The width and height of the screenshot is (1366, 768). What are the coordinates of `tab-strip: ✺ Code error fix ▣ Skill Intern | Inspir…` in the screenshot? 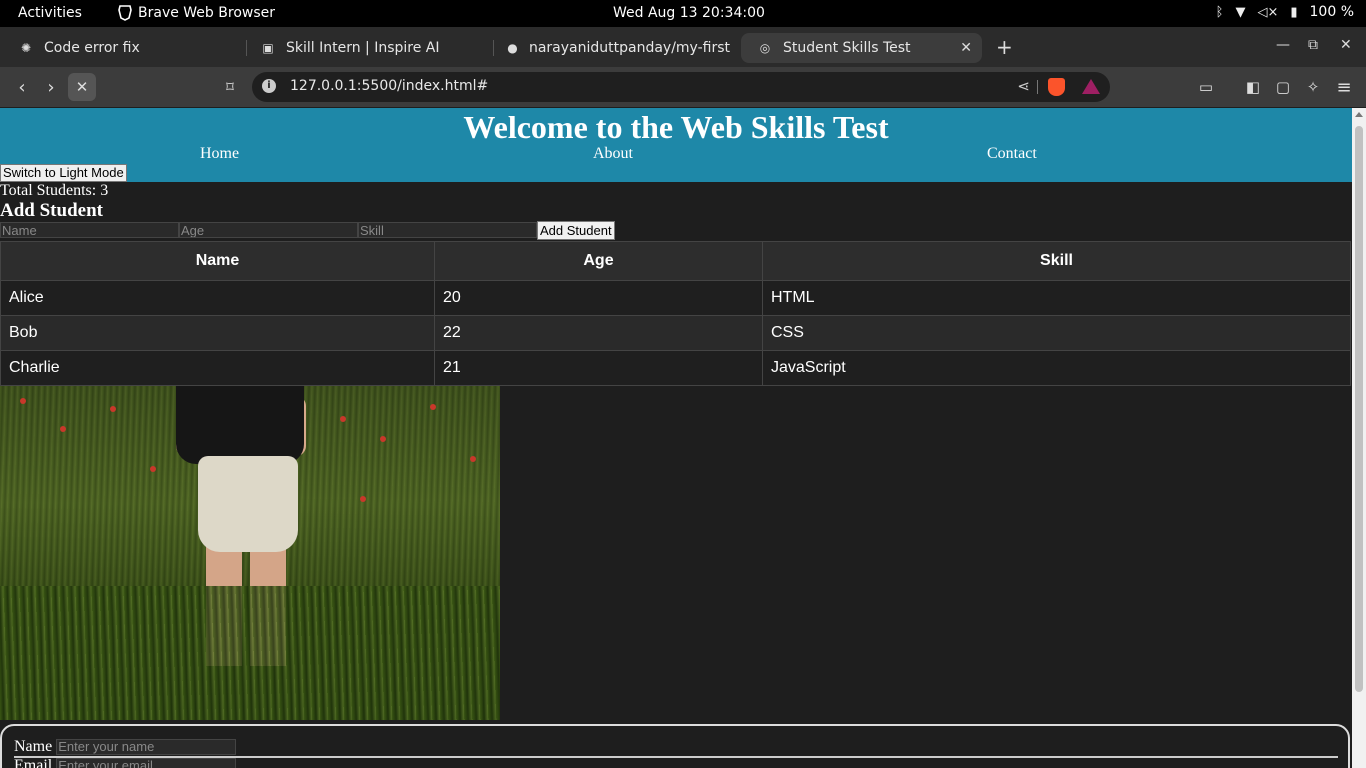 It's located at (683, 47).